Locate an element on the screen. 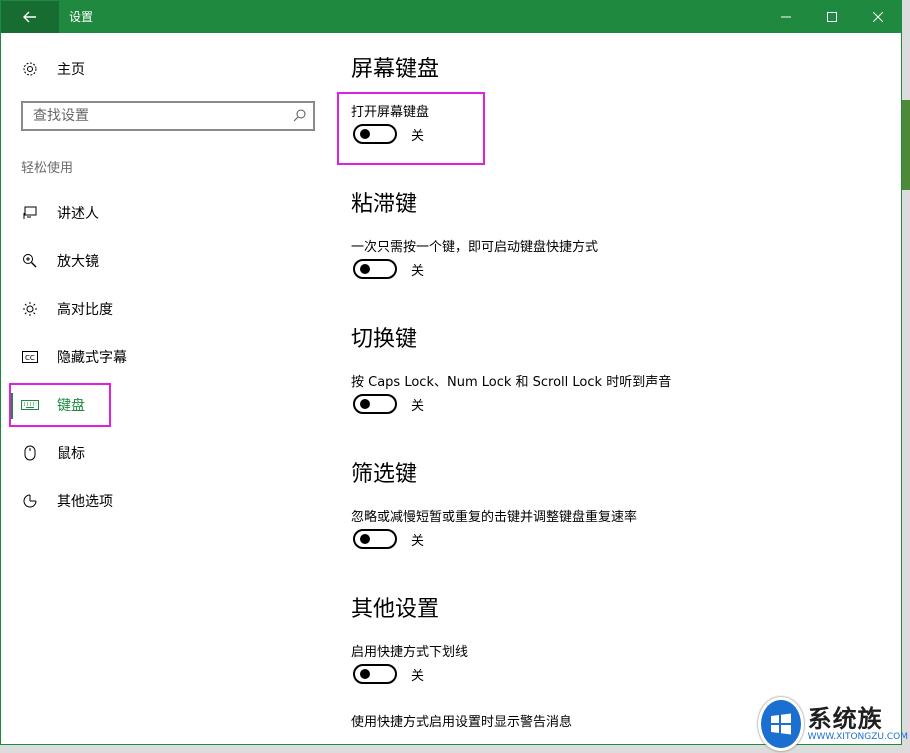 The image size is (910, 753). group-desc: 启用快捷方式下划线 is located at coordinates (410, 652).